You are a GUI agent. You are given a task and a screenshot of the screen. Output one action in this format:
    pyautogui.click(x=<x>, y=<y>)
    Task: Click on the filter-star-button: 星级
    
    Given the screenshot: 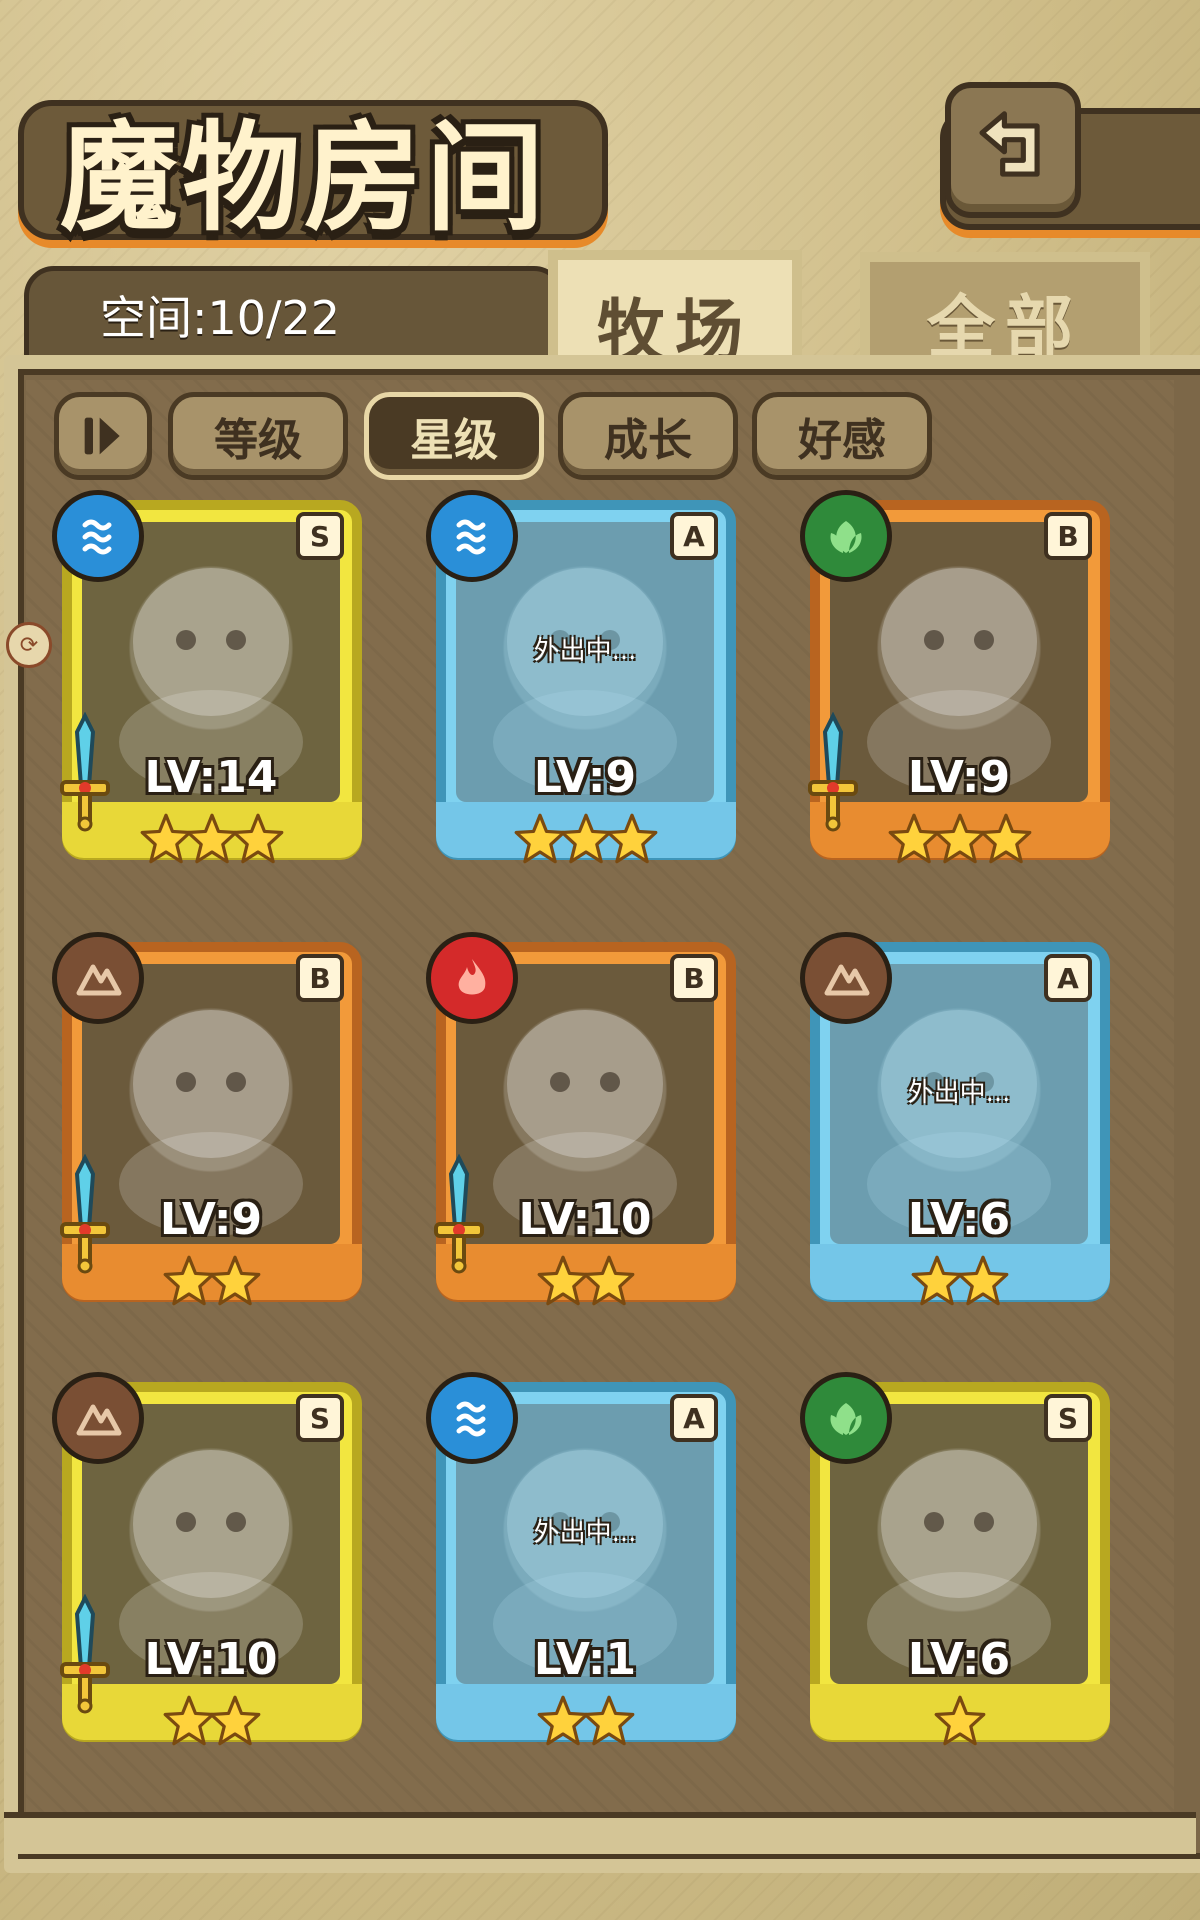 What is the action you would take?
    pyautogui.click(x=454, y=436)
    